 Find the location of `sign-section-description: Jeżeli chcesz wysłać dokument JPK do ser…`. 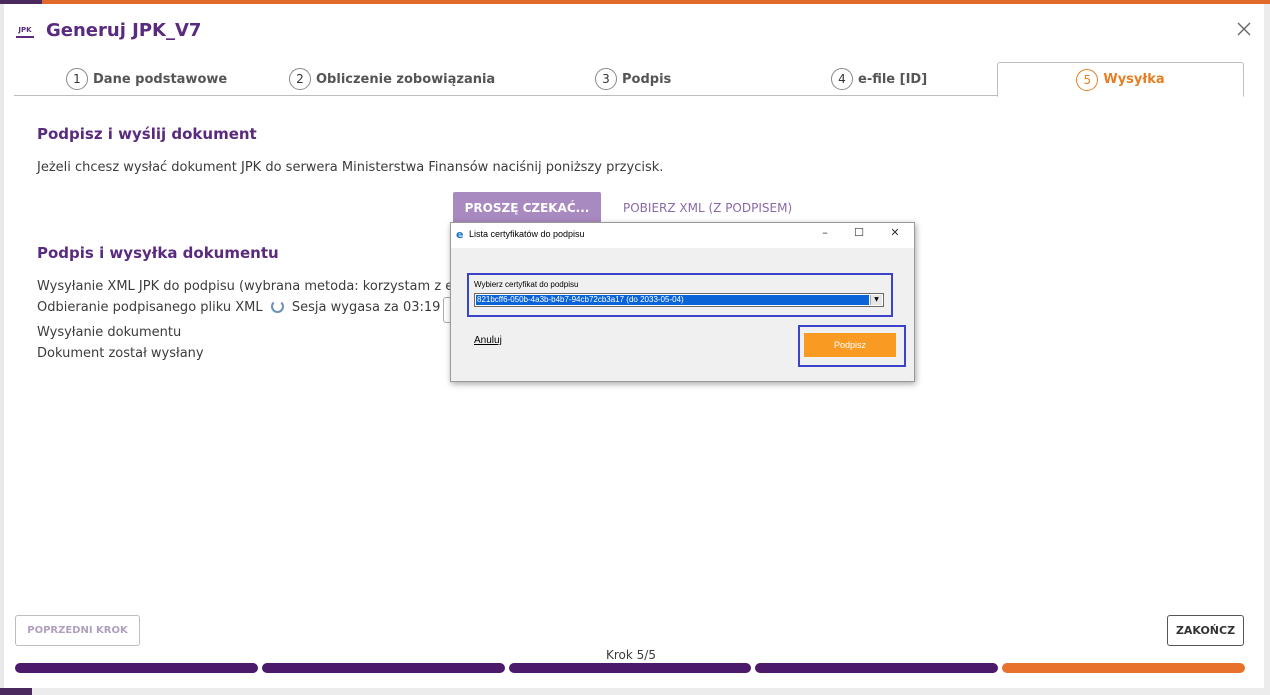

sign-section-description: Jeżeli chcesz wysłać dokument JPK do ser… is located at coordinates (350, 167).